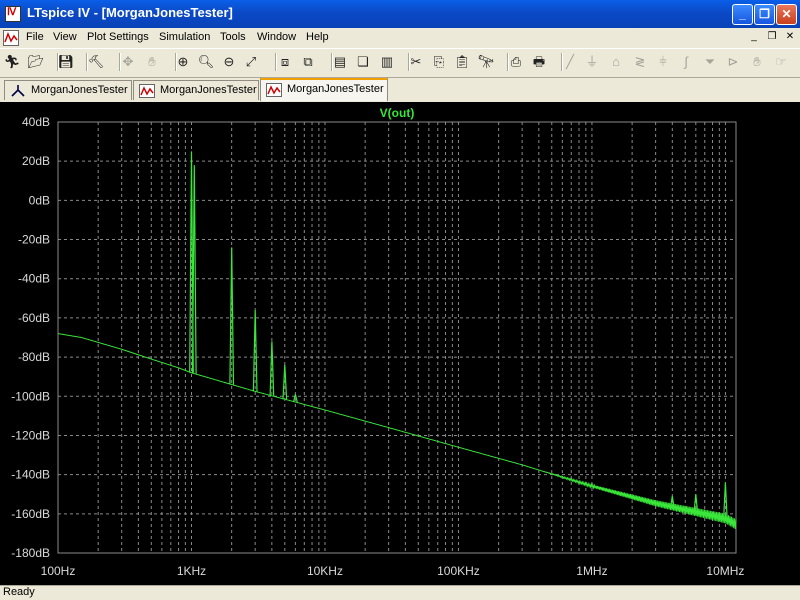  What do you see at coordinates (462, 62) in the screenshot?
I see `paste-icon: 📋︎` at bounding box center [462, 62].